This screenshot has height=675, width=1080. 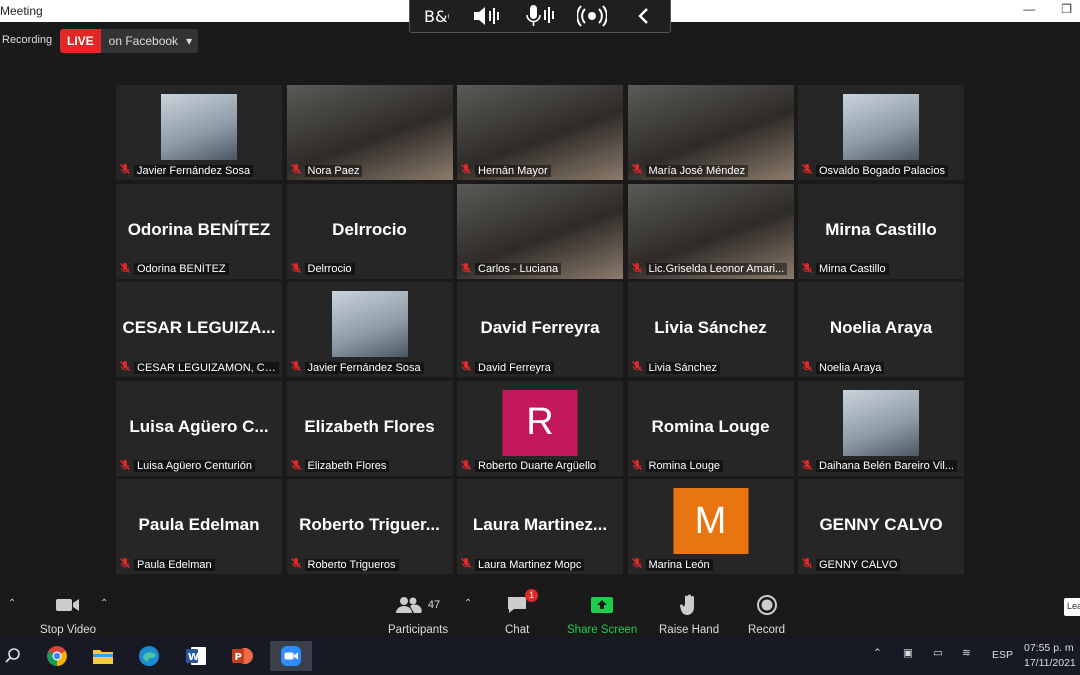 I want to click on participant-name: Paula Edelman, so click(x=174, y=564).